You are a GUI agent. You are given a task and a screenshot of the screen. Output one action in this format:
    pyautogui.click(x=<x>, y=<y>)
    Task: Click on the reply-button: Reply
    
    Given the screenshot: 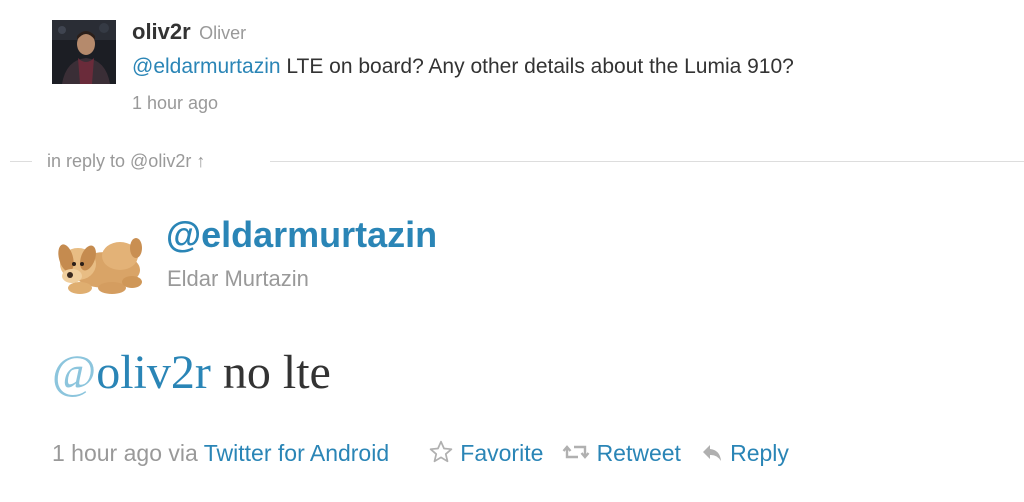 What is the action you would take?
    pyautogui.click(x=744, y=453)
    